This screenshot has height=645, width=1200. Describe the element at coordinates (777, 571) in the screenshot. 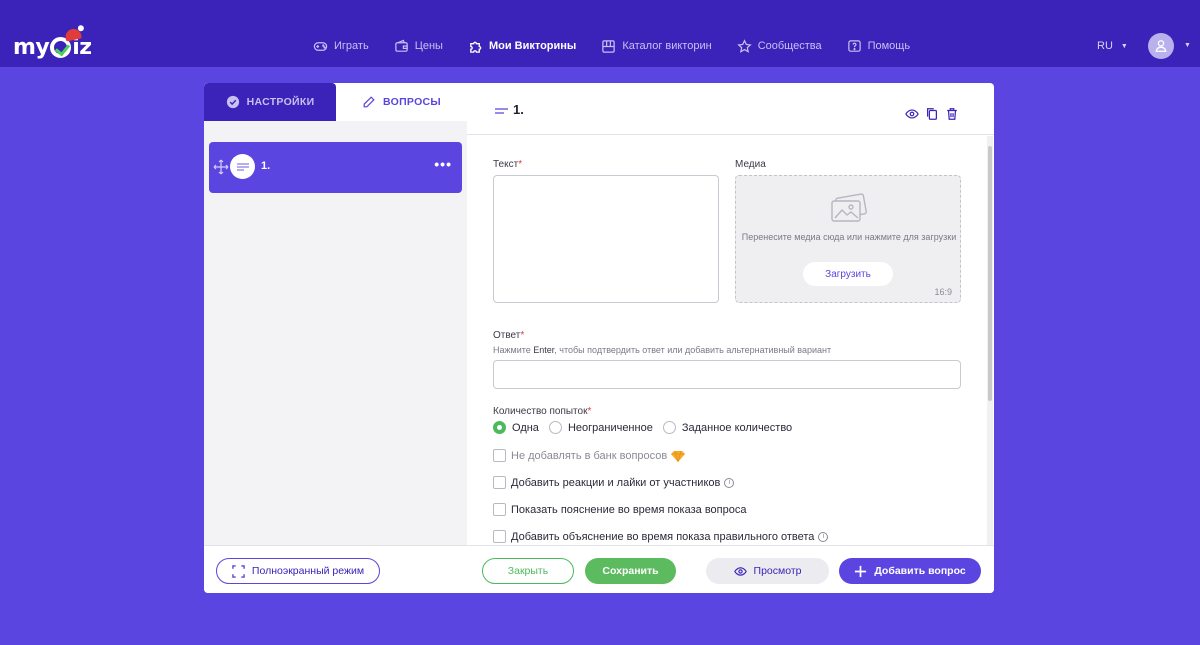

I see `preview-label: Просмотр` at that location.